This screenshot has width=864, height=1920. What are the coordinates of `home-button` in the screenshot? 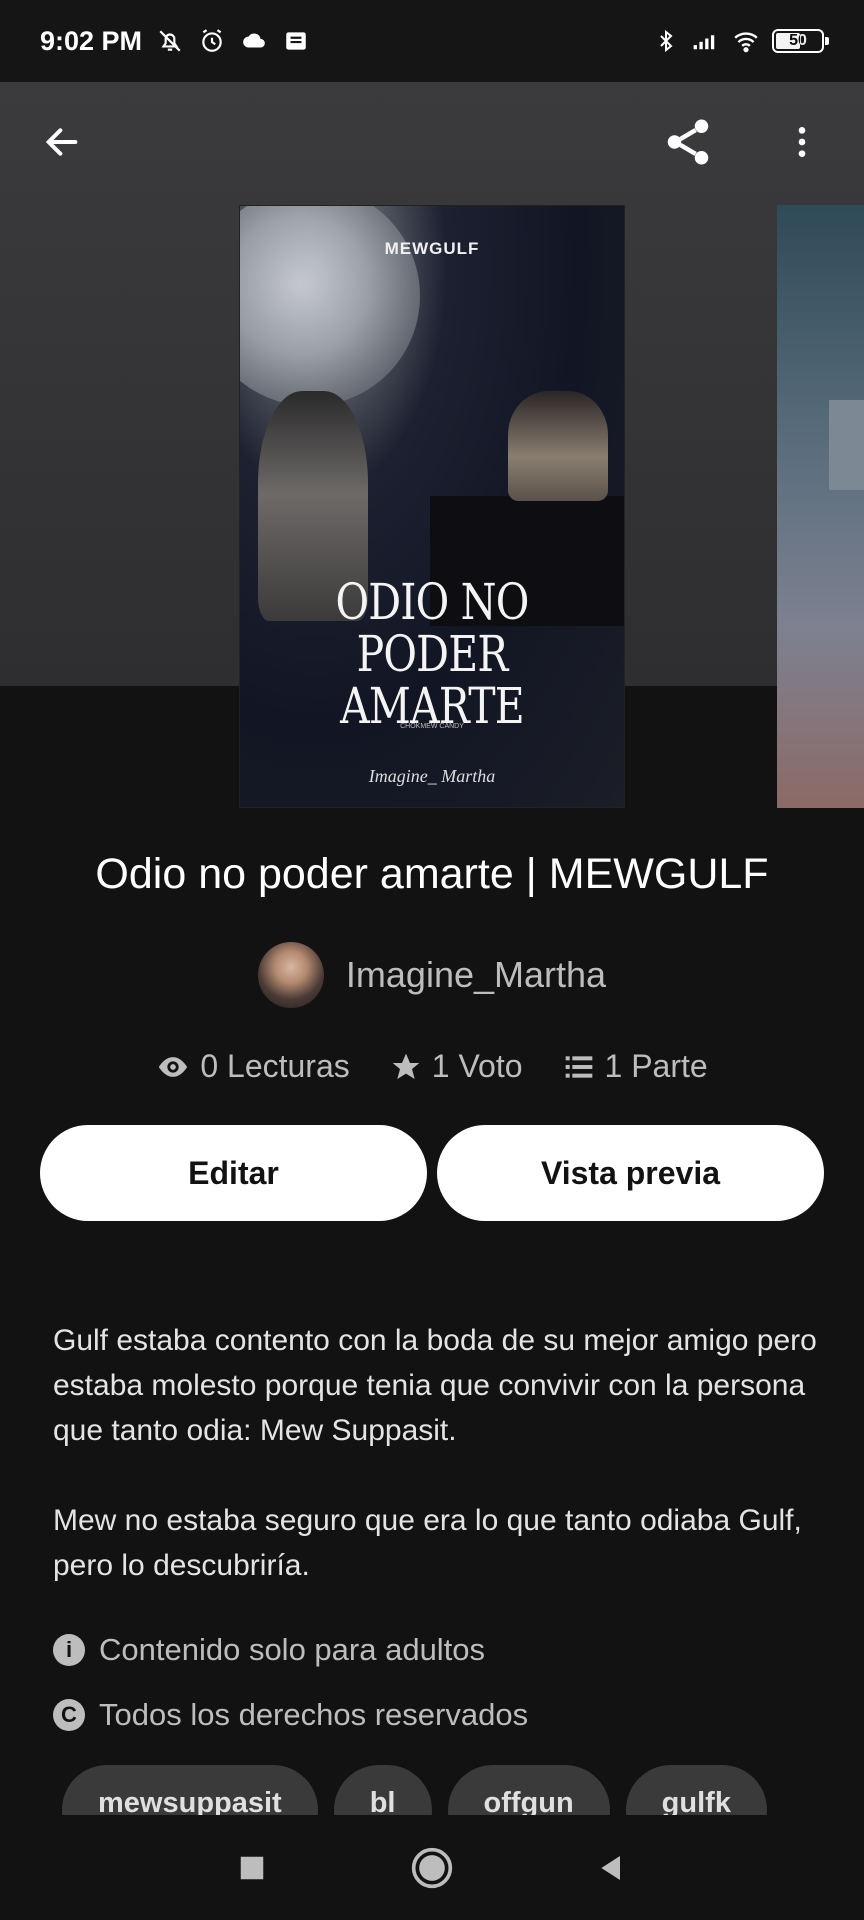 It's located at (432, 1868).